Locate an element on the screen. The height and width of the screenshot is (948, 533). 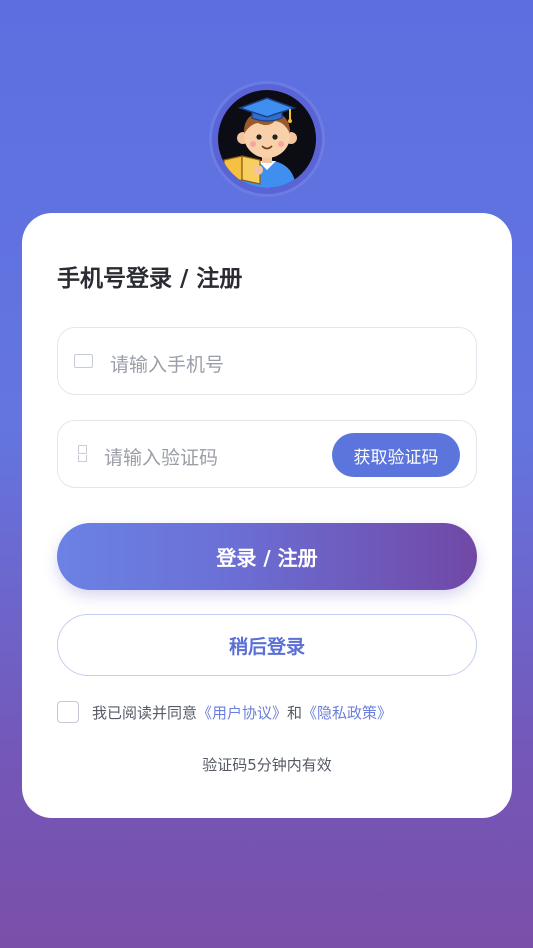
user-agreement-link: 《用户协议》 is located at coordinates (242, 713).